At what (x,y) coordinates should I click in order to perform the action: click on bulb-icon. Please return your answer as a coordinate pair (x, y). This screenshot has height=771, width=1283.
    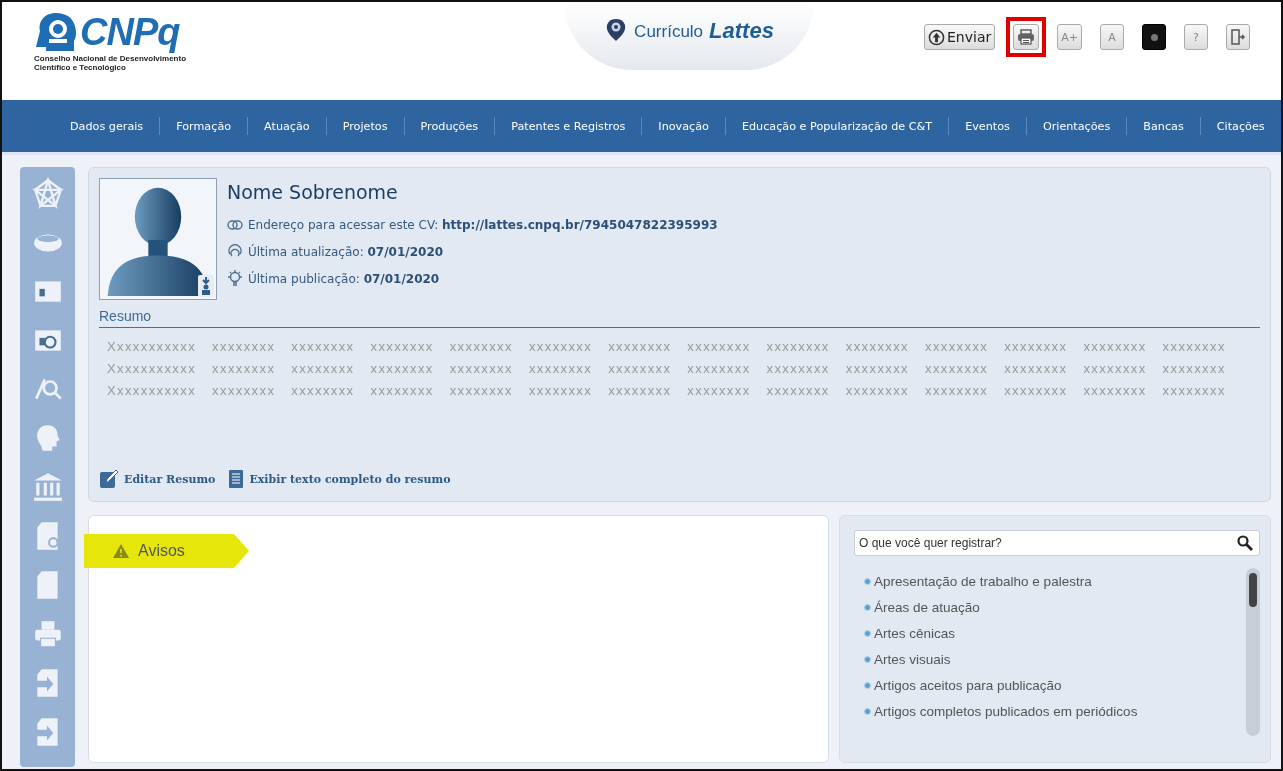
    Looking at the image, I should click on (235, 278).